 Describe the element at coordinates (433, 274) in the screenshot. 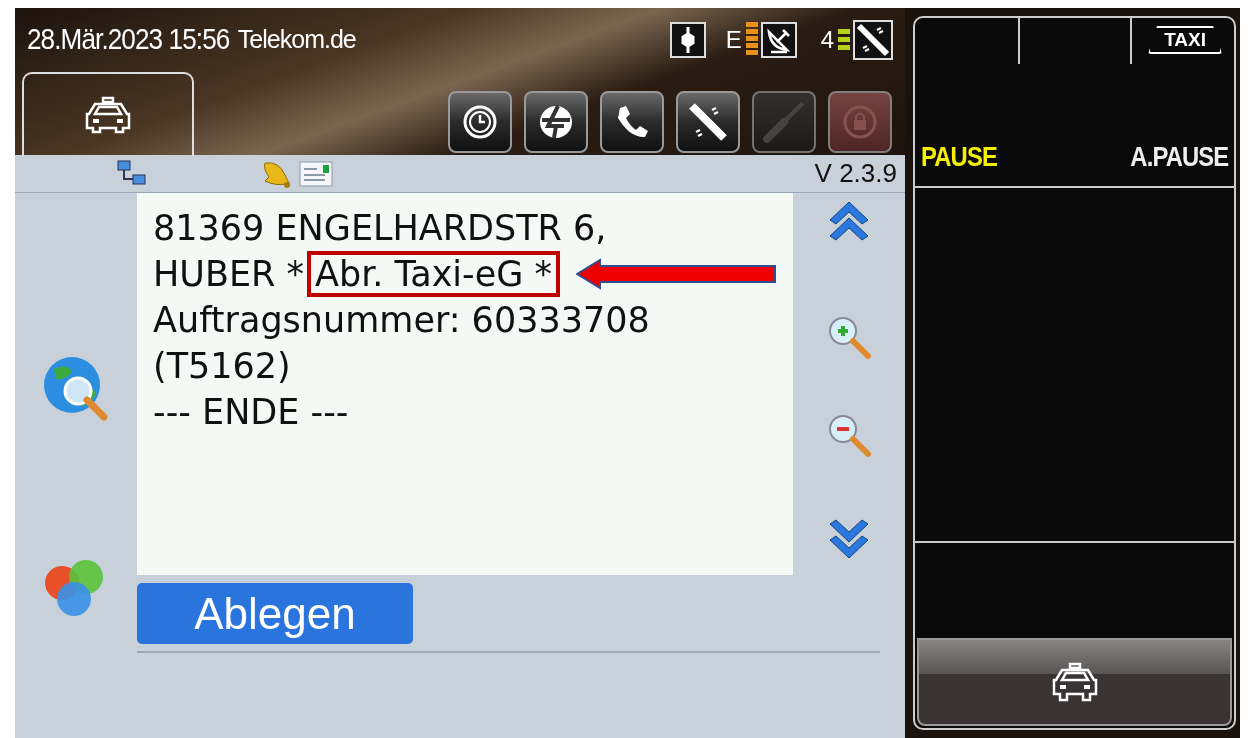

I see `highlighted-text: Abr. Taxi-eG *` at that location.